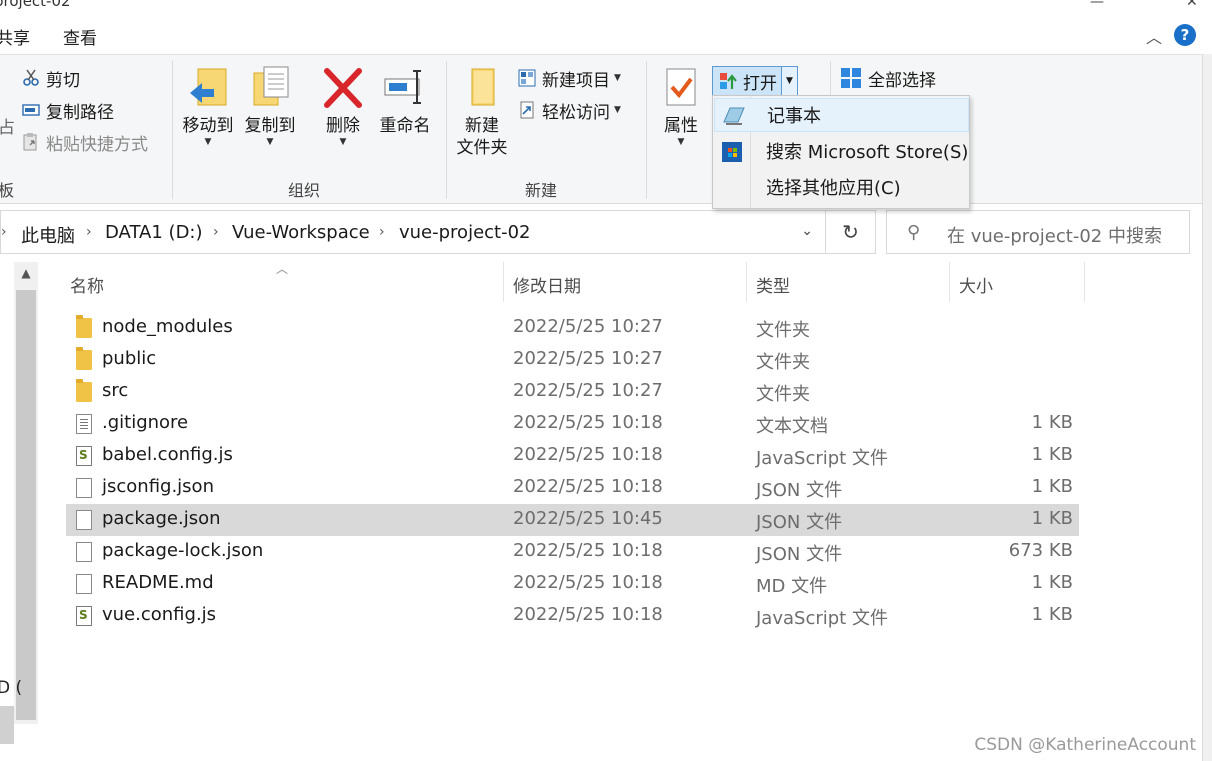  What do you see at coordinates (7, 725) in the screenshot?
I see `nav-scrollbar-track` at bounding box center [7, 725].